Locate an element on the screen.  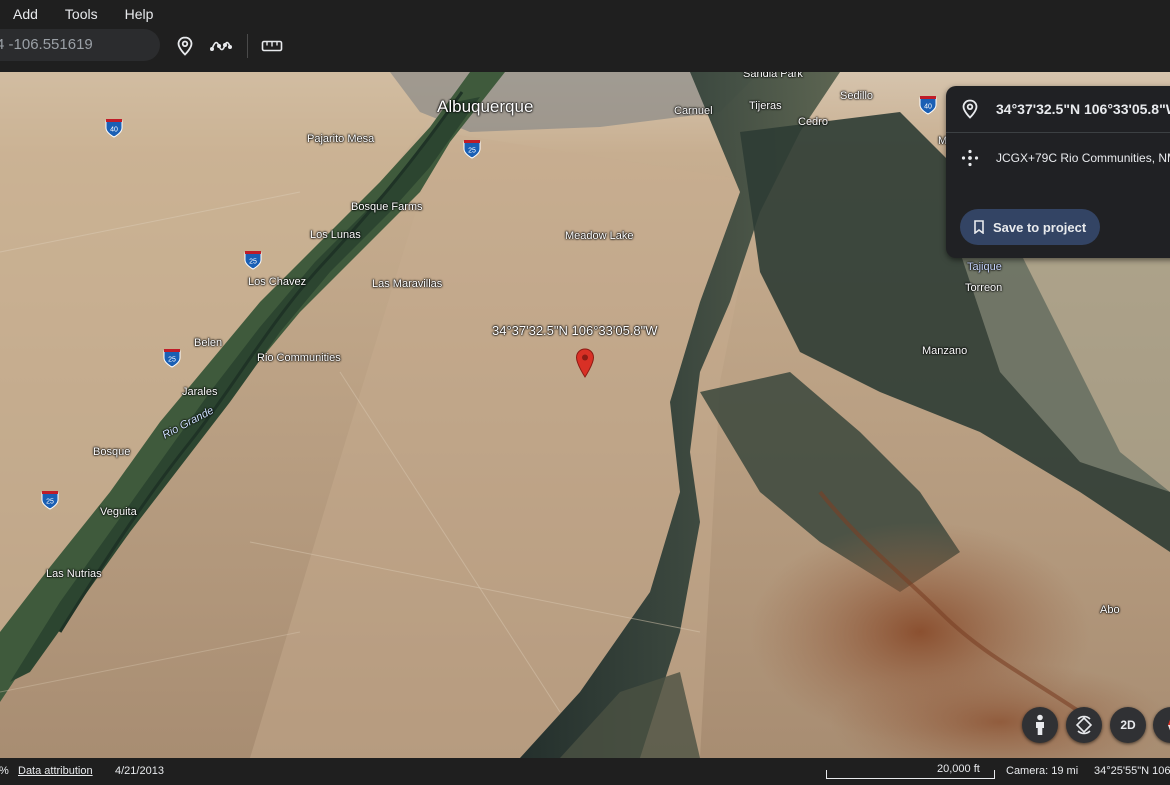
map-label-meadow-lake: Meadow Lake is located at coordinates (599, 236).